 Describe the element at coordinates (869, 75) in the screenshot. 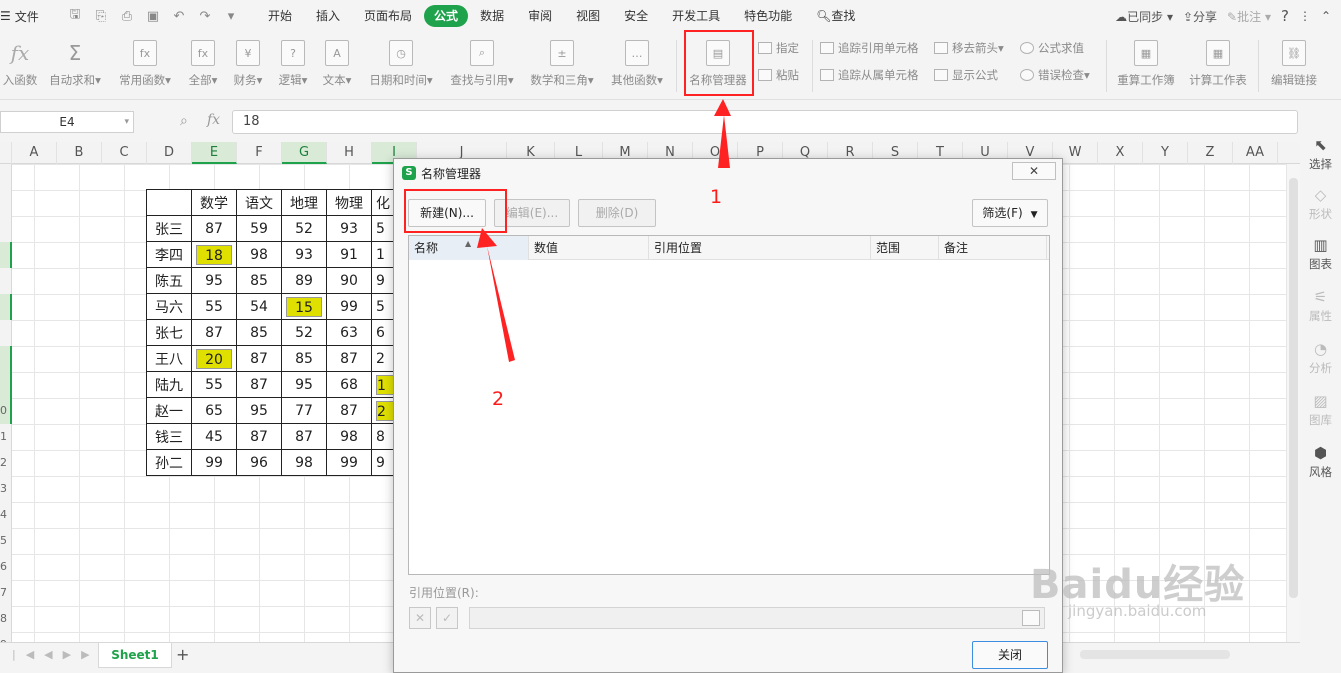

I see `trace-dependents-button: 追踪从属单元格` at that location.